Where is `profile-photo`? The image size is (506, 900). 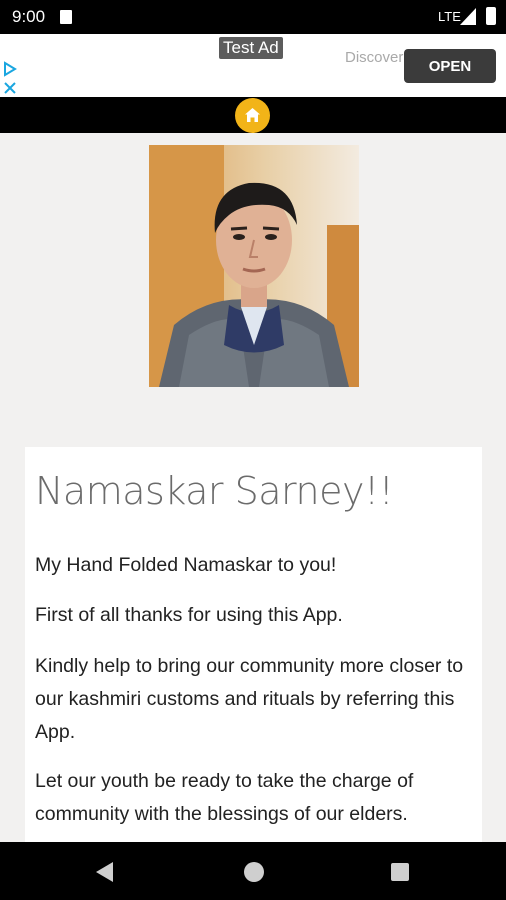 profile-photo is located at coordinates (254, 266).